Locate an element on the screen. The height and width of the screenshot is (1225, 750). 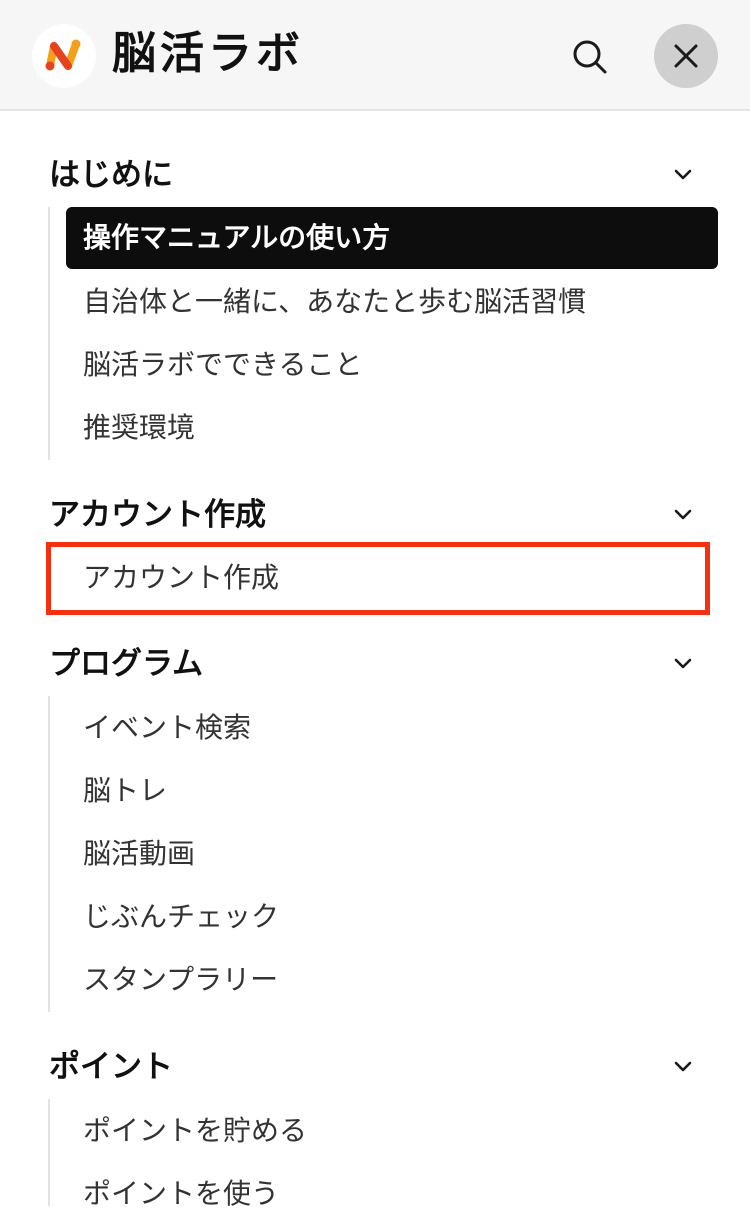
nav-item-stamp-rally: スタンプラリー is located at coordinates (392, 980).